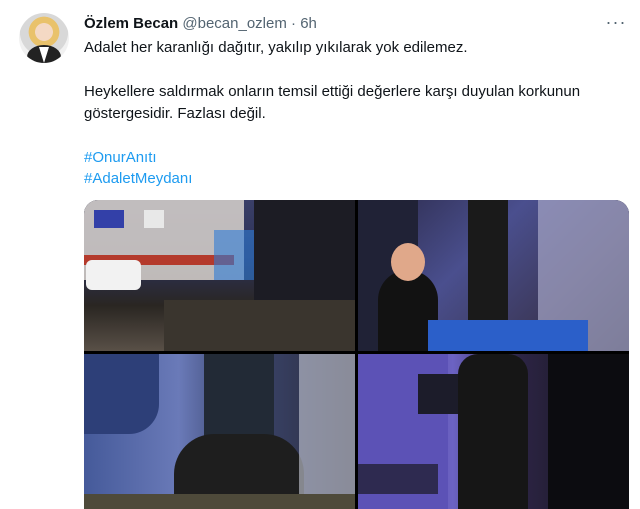 The image size is (640, 509). Describe the element at coordinates (131, 23) in the screenshot. I see `author-name: Özlem Becan` at that location.